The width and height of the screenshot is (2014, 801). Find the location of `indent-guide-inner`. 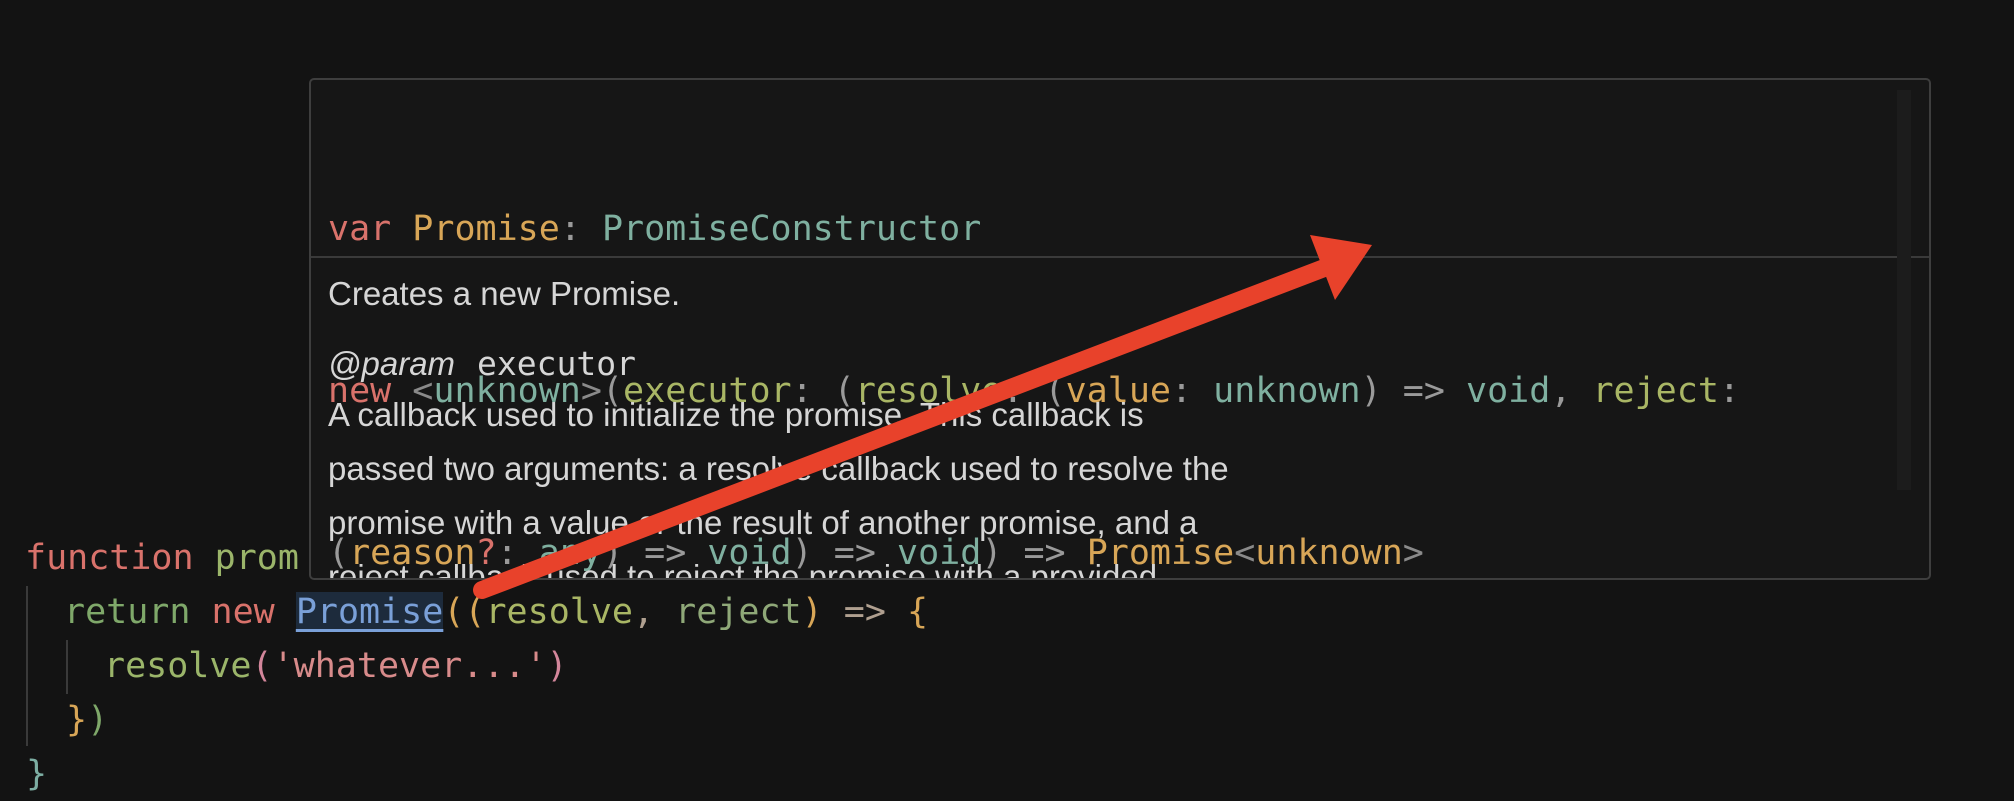

indent-guide-inner is located at coordinates (67, 667).